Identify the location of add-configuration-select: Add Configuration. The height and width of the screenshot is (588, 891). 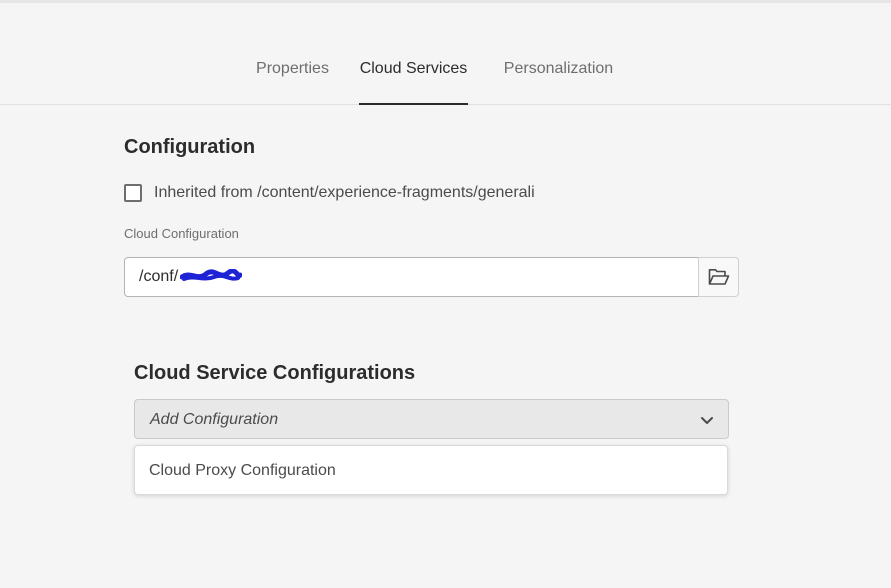
(431, 419).